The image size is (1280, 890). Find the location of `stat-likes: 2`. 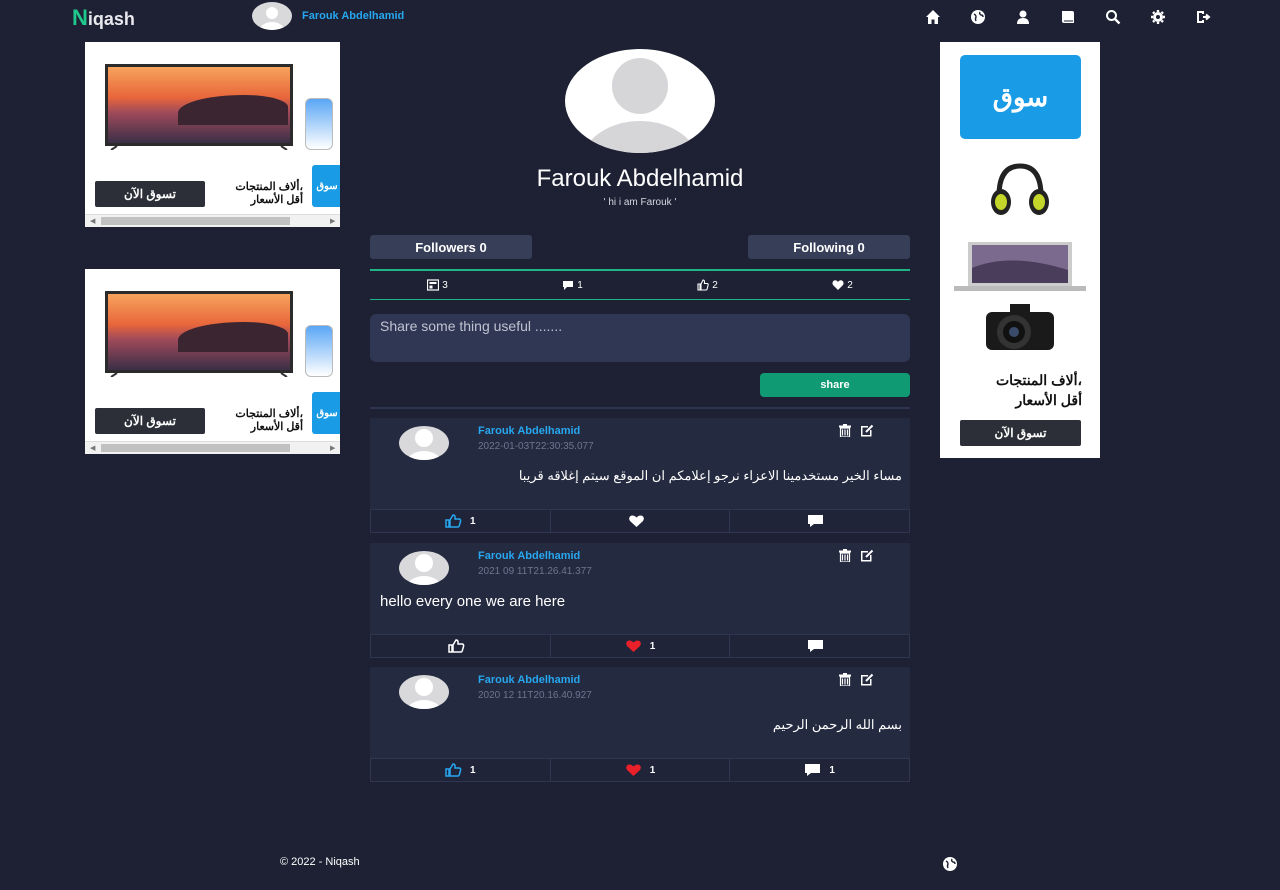

stat-likes: 2 is located at coordinates (707, 285).